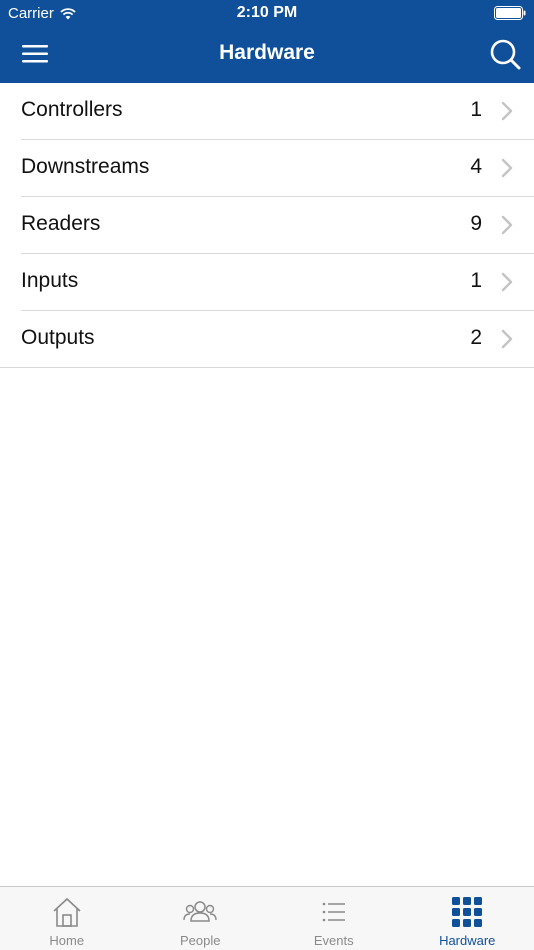 Image resolution: width=534 pixels, height=950 pixels. I want to click on list-item-label: Readers, so click(61, 223).